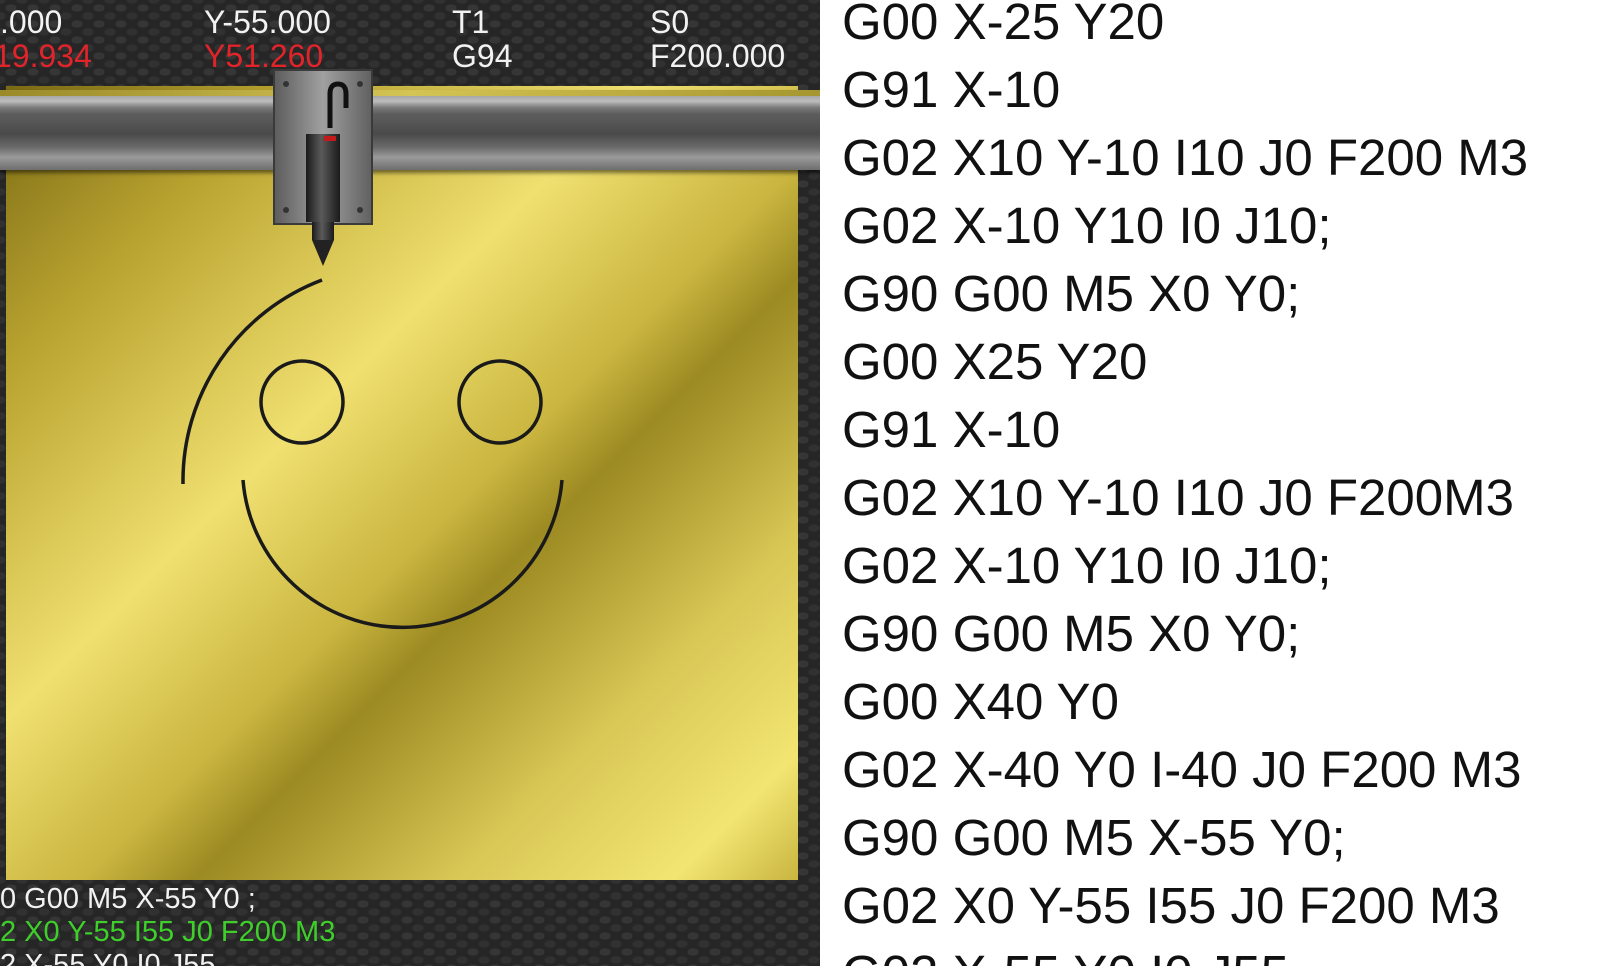 This screenshot has height=966, width=1610. Describe the element at coordinates (1185, 157) in the screenshot. I see `gcode-line: G02 X10 Y-10 I10 J0 F200 M3` at that location.